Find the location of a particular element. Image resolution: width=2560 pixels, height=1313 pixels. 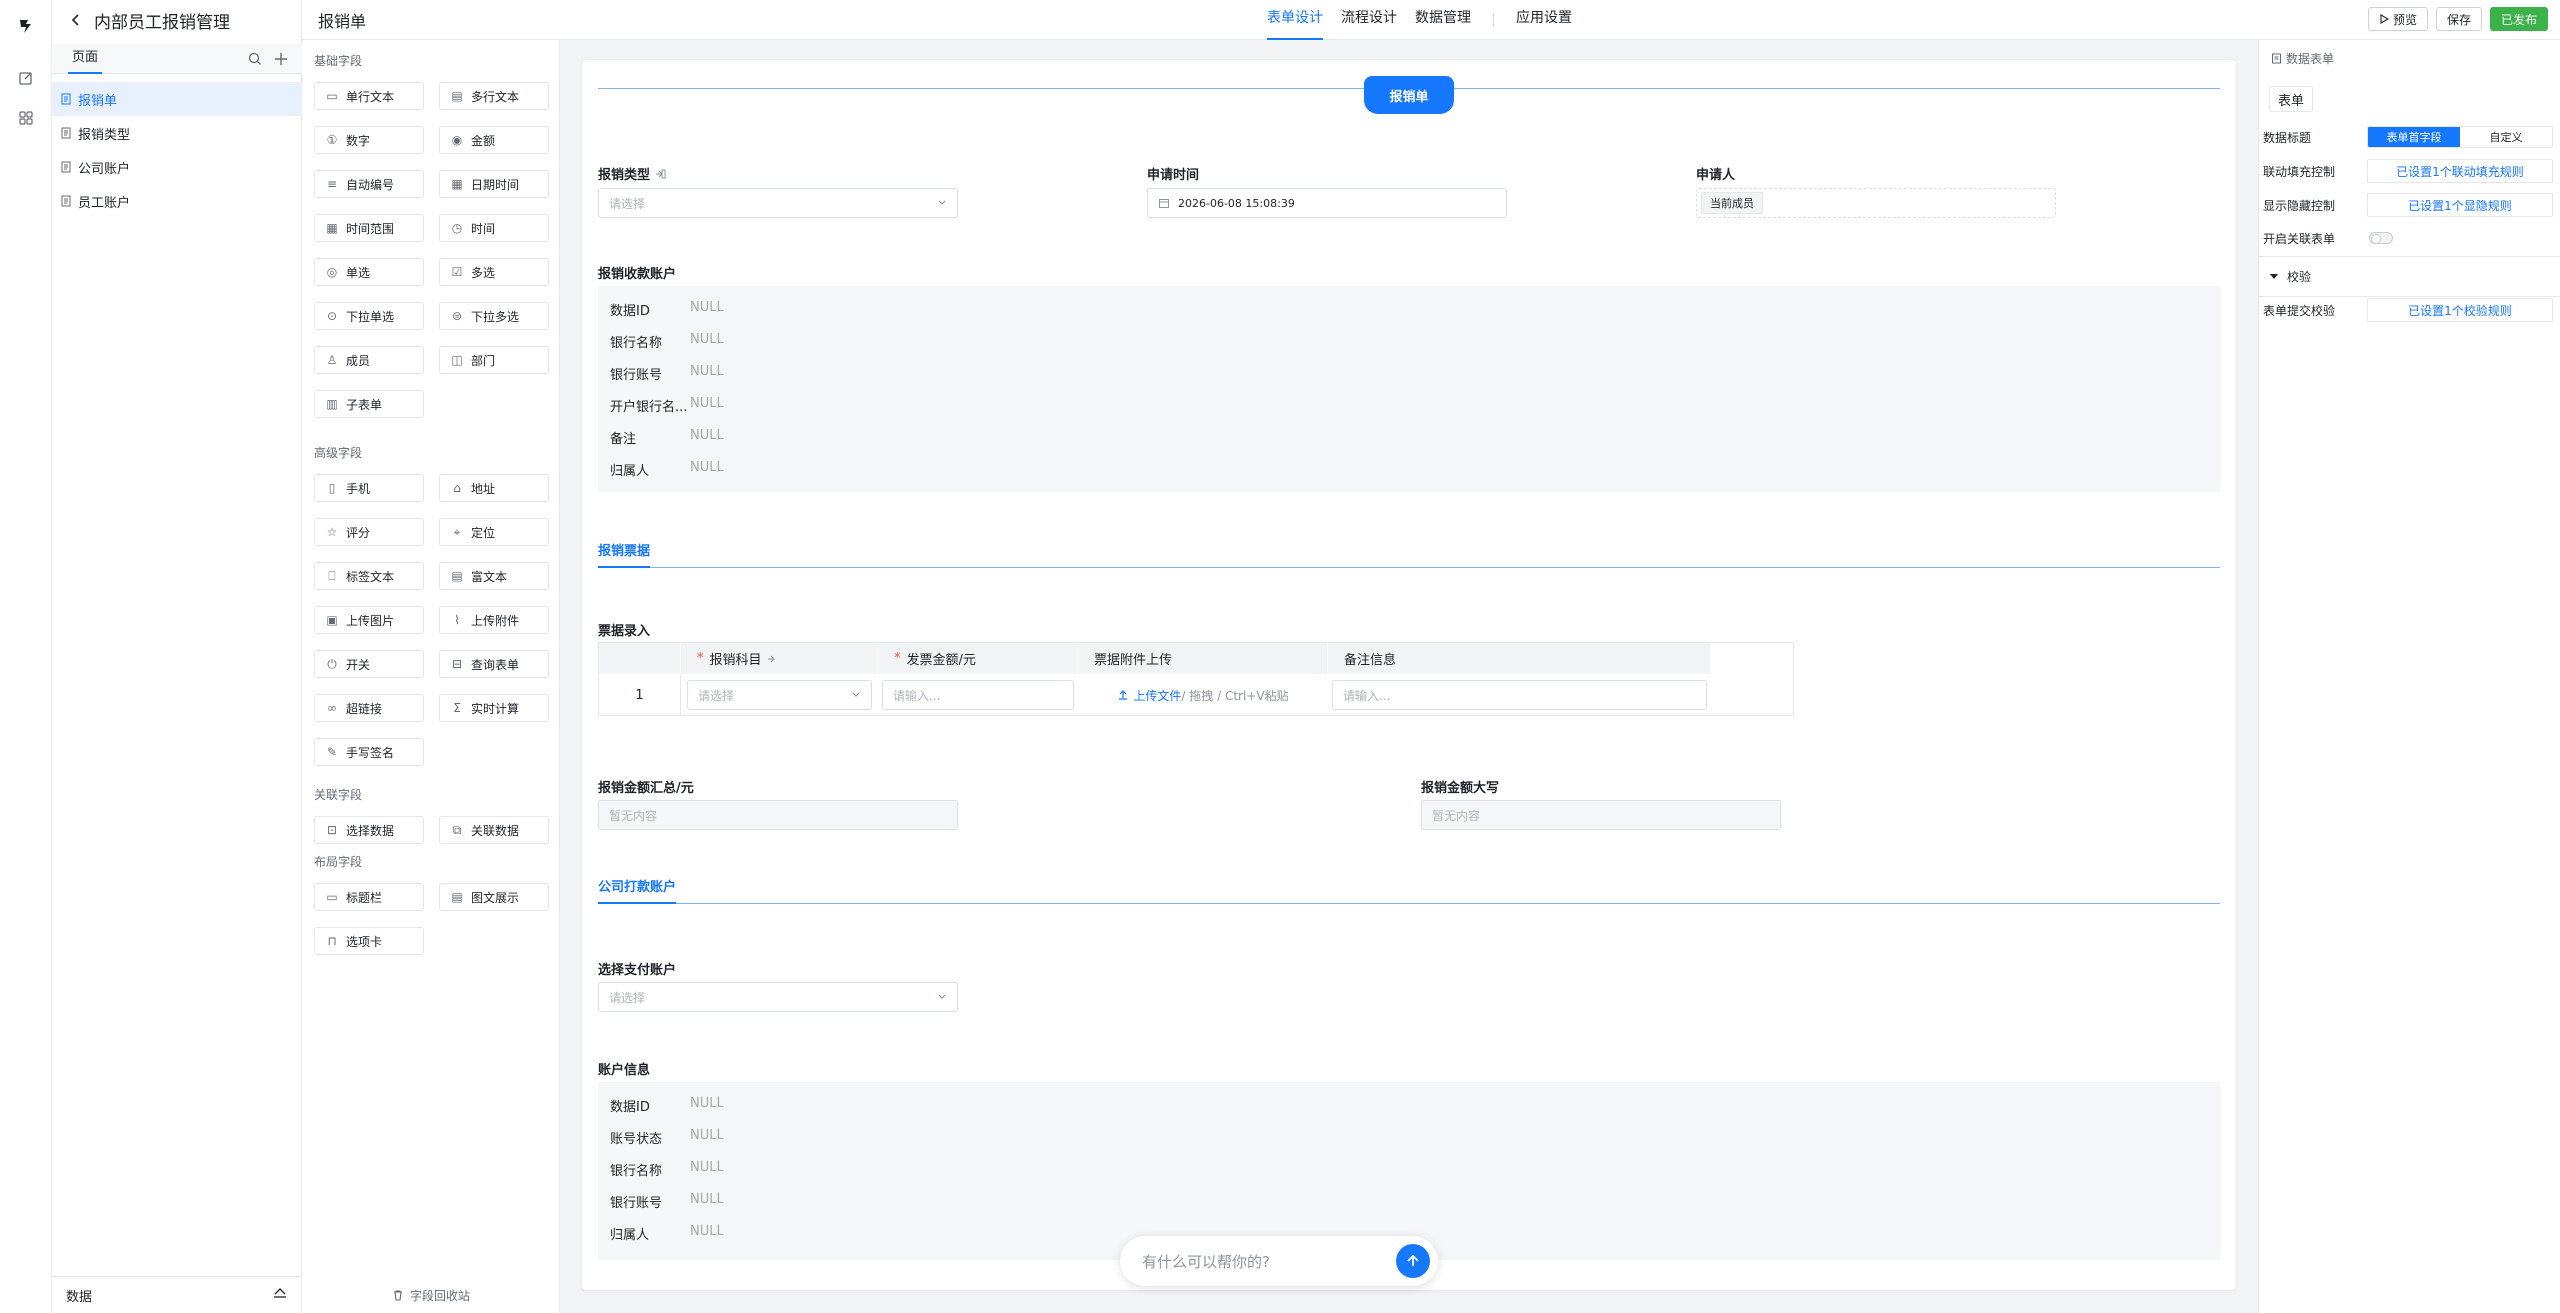

palette-field-item: ≡ 自动编号 is located at coordinates (369, 184).